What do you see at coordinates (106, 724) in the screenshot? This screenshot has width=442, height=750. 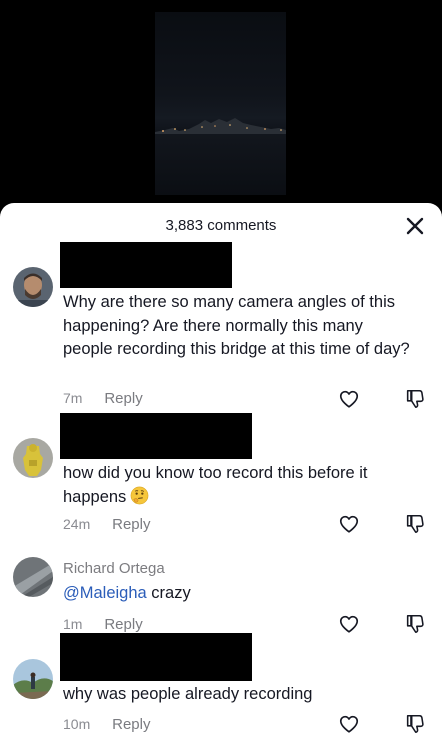 I see `comment-meta: 10m Reply` at bounding box center [106, 724].